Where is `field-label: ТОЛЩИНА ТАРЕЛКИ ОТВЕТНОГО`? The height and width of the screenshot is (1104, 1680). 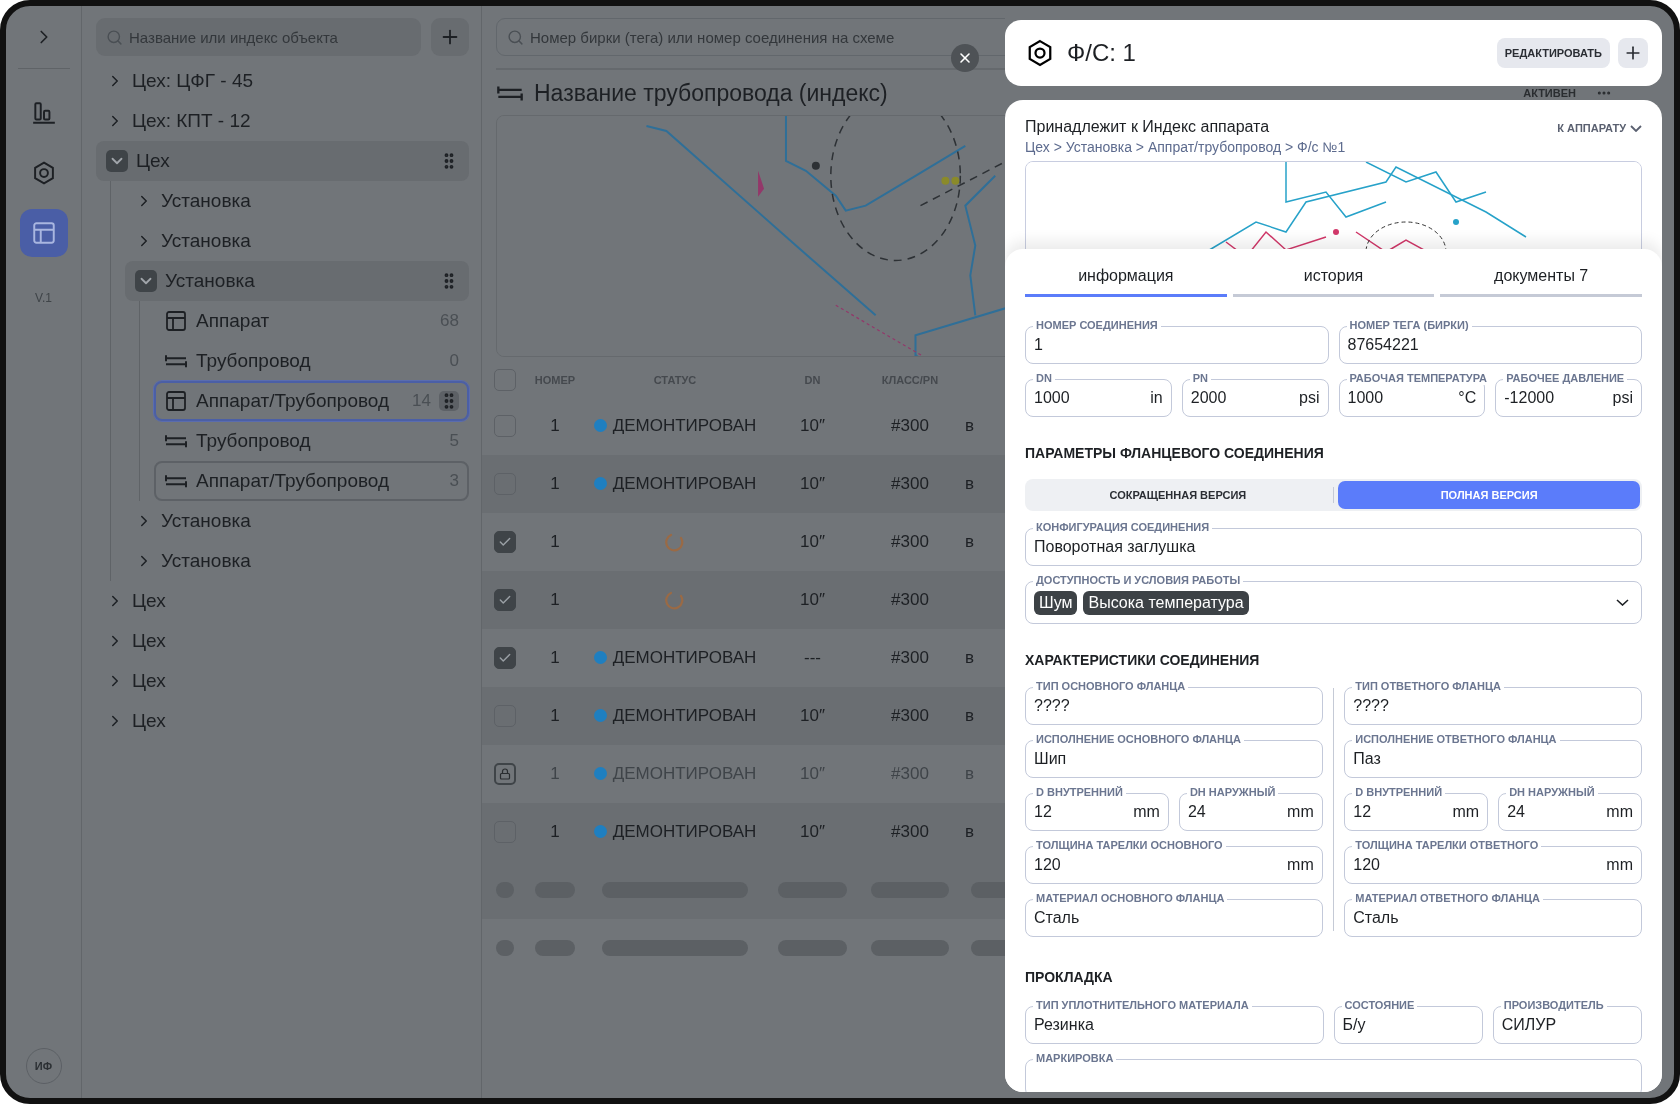
field-label: ТОЛЩИНА ТАРЕЛКИ ОТВЕТНОГО is located at coordinates (1447, 845).